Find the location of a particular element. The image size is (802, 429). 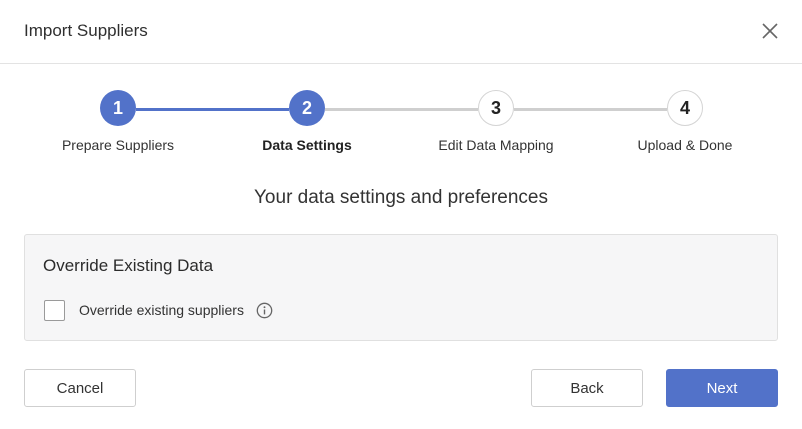

step-number: 3 is located at coordinates (495, 107).